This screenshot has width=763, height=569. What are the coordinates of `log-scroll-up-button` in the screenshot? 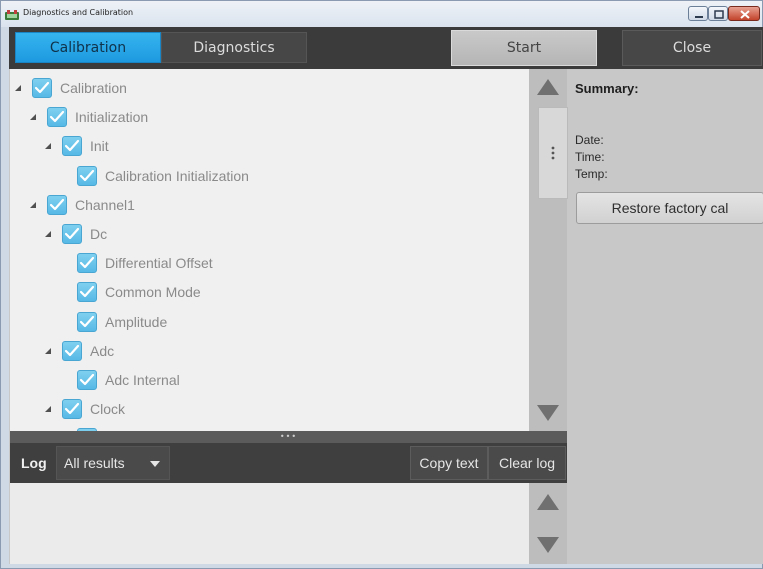 It's located at (548, 502).